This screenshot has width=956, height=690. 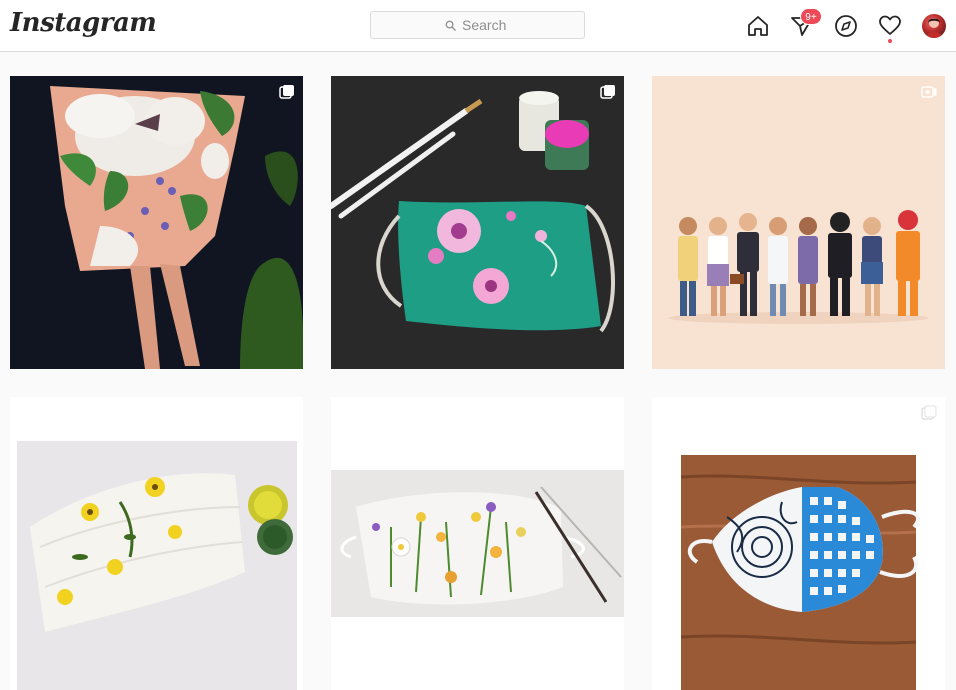 I want to click on notification-badge: 9+, so click(x=811, y=16).